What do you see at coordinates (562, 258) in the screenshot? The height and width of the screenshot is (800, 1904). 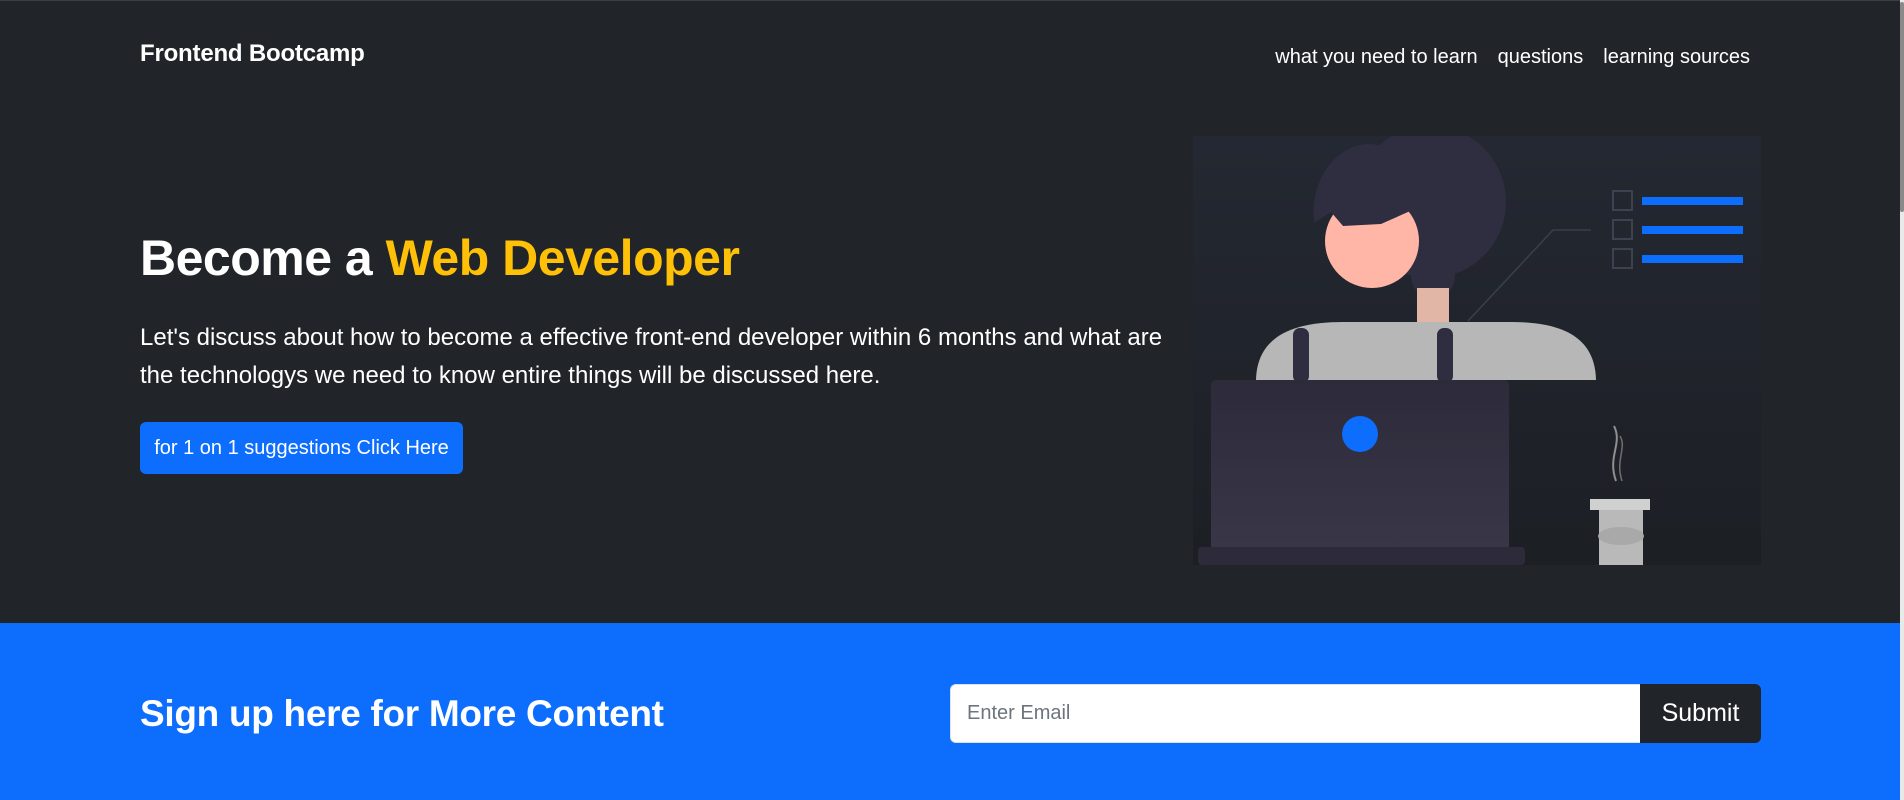 I see `headline-accent: Web Developer` at bounding box center [562, 258].